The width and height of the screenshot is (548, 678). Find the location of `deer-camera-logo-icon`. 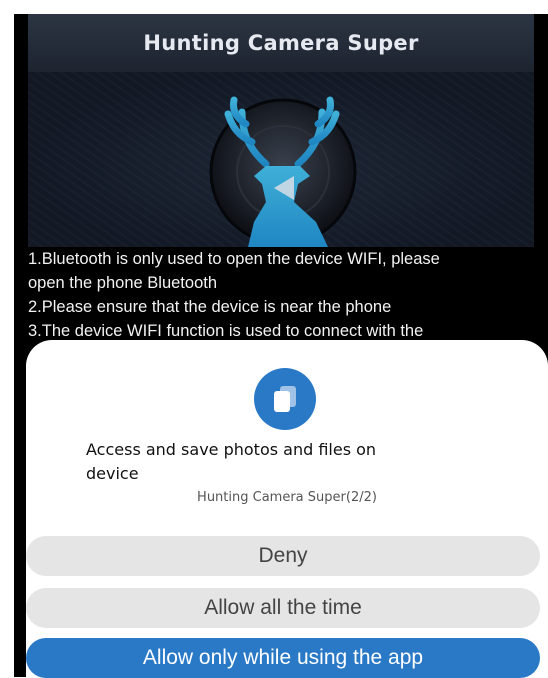

deer-camera-logo-icon is located at coordinates (283, 171).